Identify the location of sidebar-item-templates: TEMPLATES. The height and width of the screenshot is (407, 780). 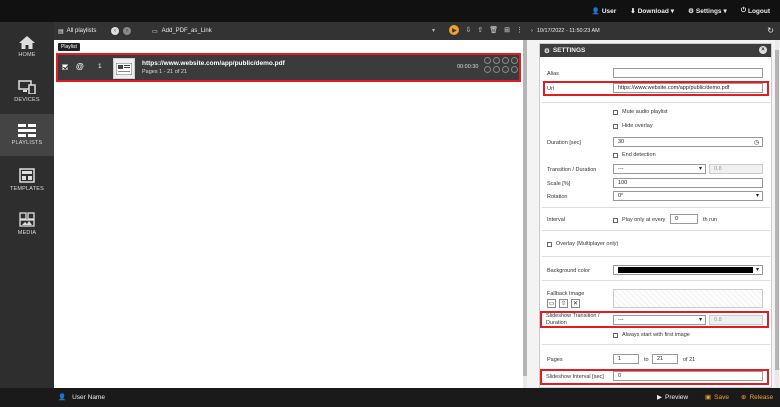
(27, 180).